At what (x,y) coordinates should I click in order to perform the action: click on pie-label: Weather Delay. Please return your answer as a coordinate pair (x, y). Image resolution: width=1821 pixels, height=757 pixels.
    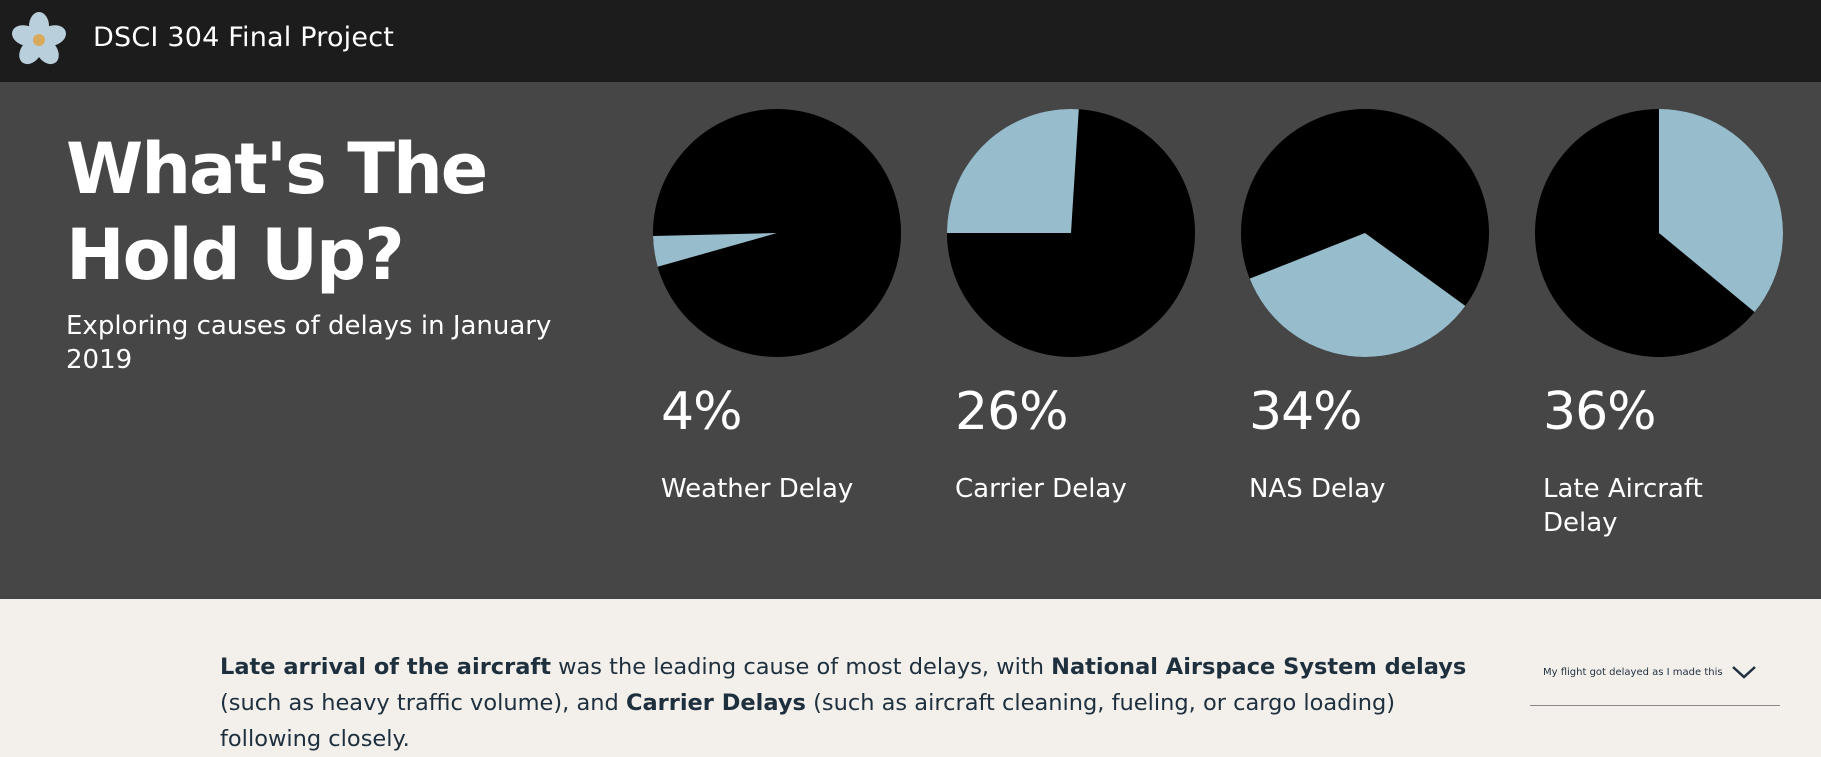
    Looking at the image, I should click on (757, 489).